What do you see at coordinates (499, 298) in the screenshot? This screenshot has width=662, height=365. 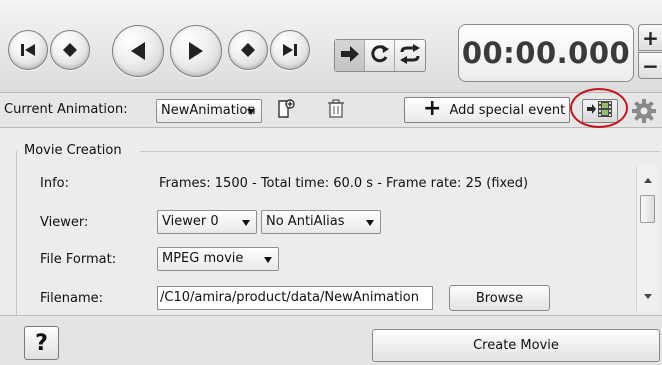 I see `browse-button: Browse` at bounding box center [499, 298].